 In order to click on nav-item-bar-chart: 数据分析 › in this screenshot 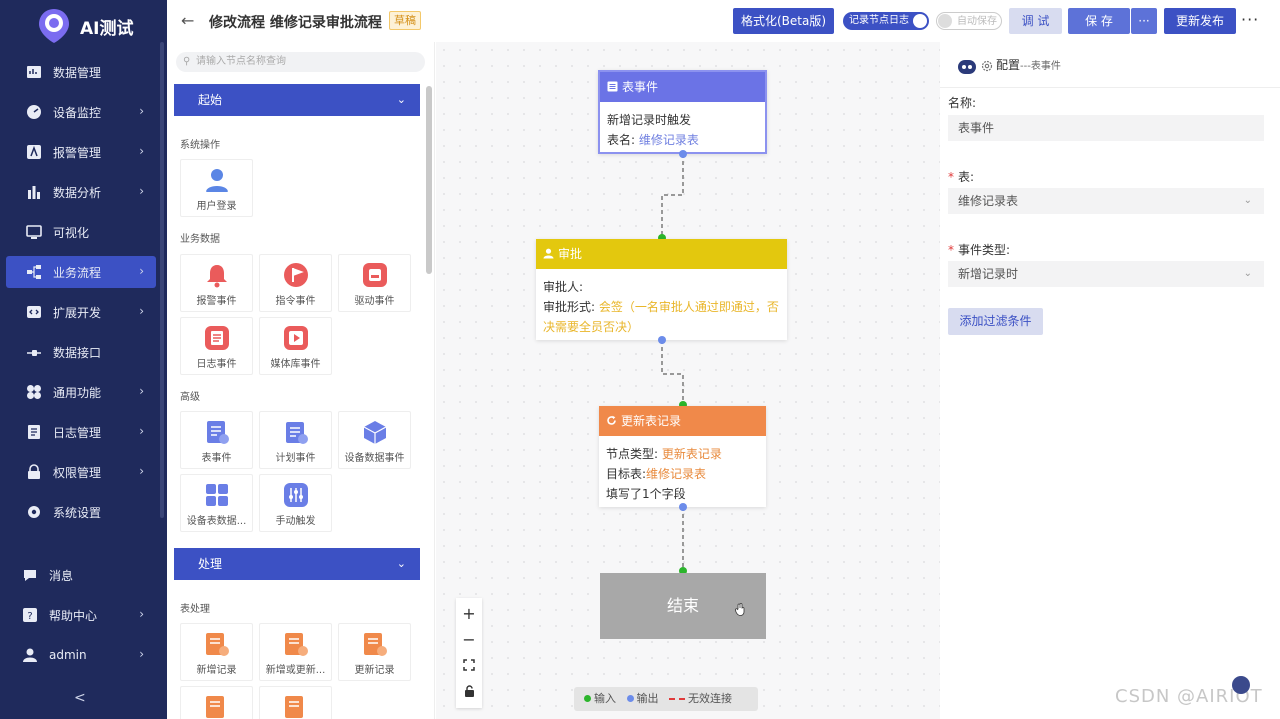, I will do `click(81, 192)`.